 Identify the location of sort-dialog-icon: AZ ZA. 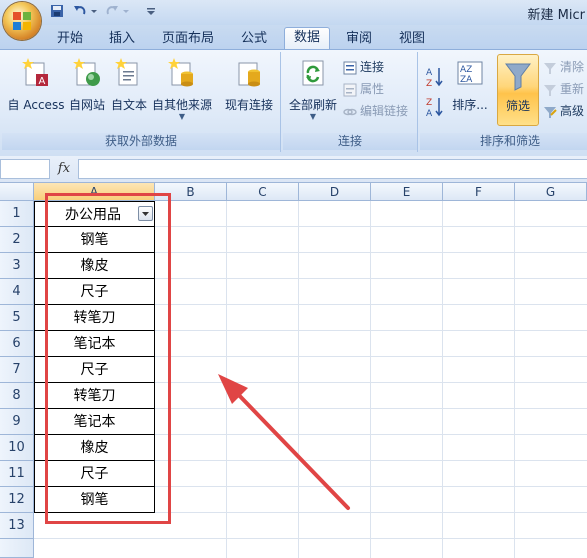
(470, 73).